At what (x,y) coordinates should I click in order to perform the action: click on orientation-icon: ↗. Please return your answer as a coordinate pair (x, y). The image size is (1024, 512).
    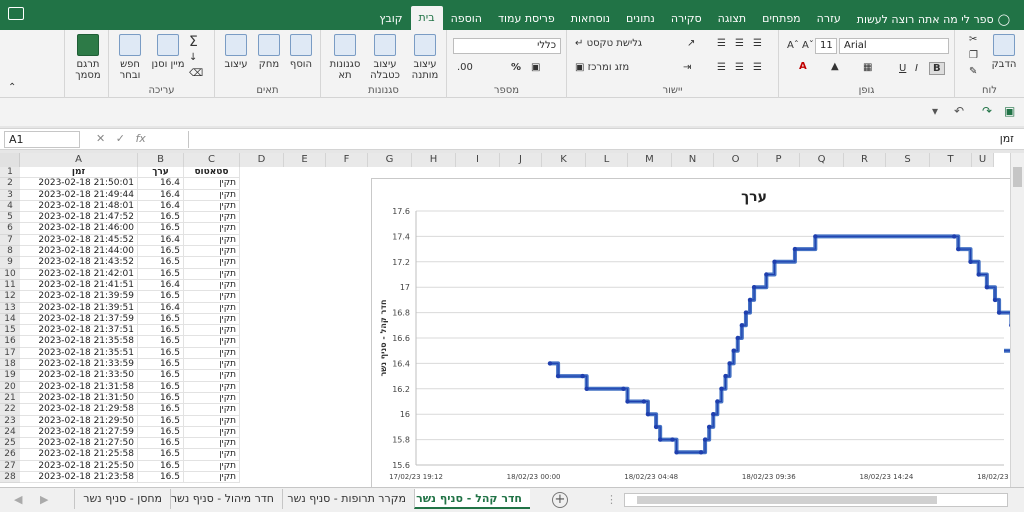
    Looking at the image, I should click on (691, 43).